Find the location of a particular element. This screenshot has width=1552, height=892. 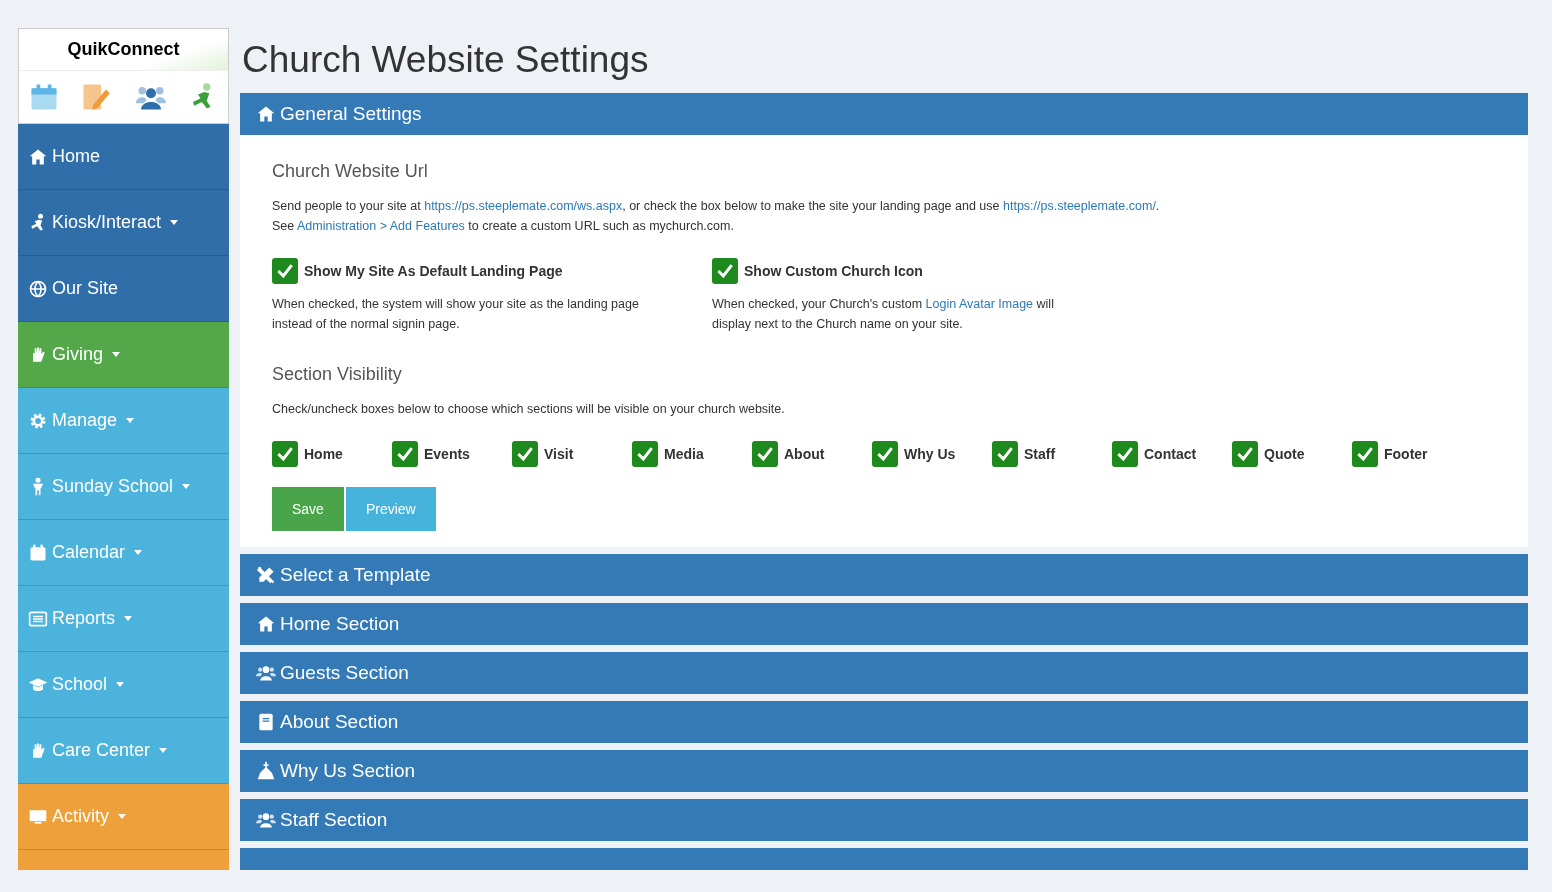

church-icon is located at coordinates (266, 771).